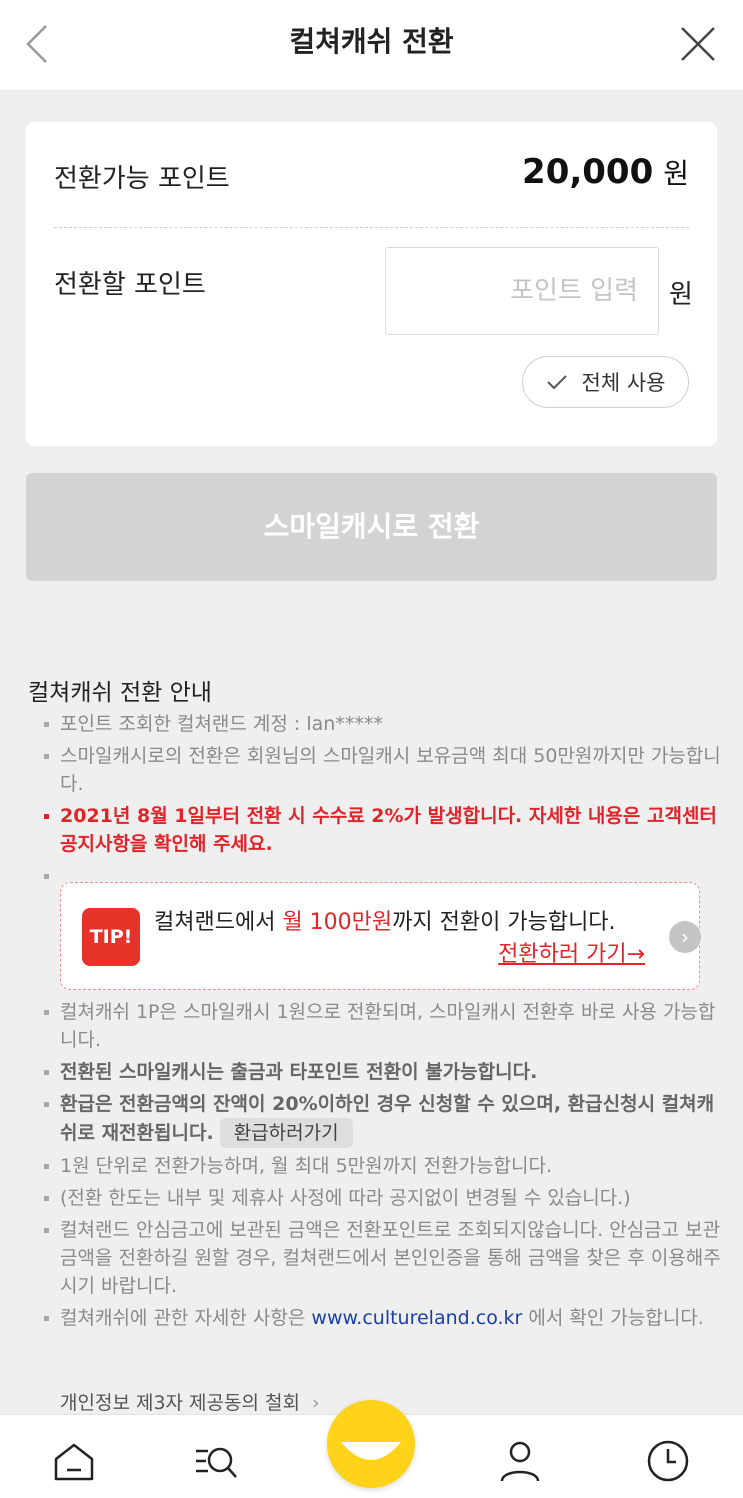 This screenshot has width=743, height=1498. Describe the element at coordinates (371, 527) in the screenshot. I see `convert-to-smilecash-button: 스마일캐시로 전환` at that location.